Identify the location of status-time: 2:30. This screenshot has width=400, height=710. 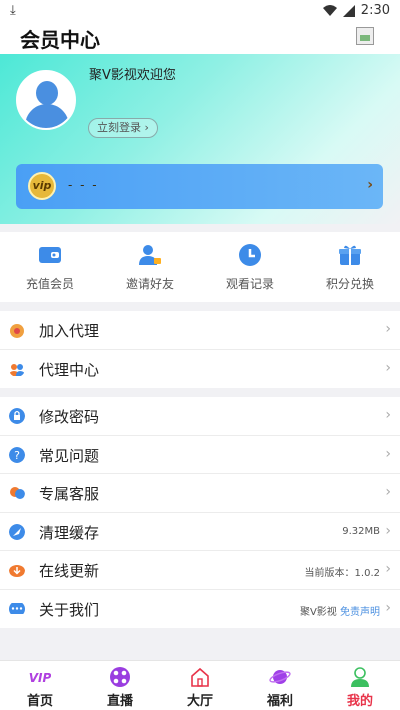
(375, 10).